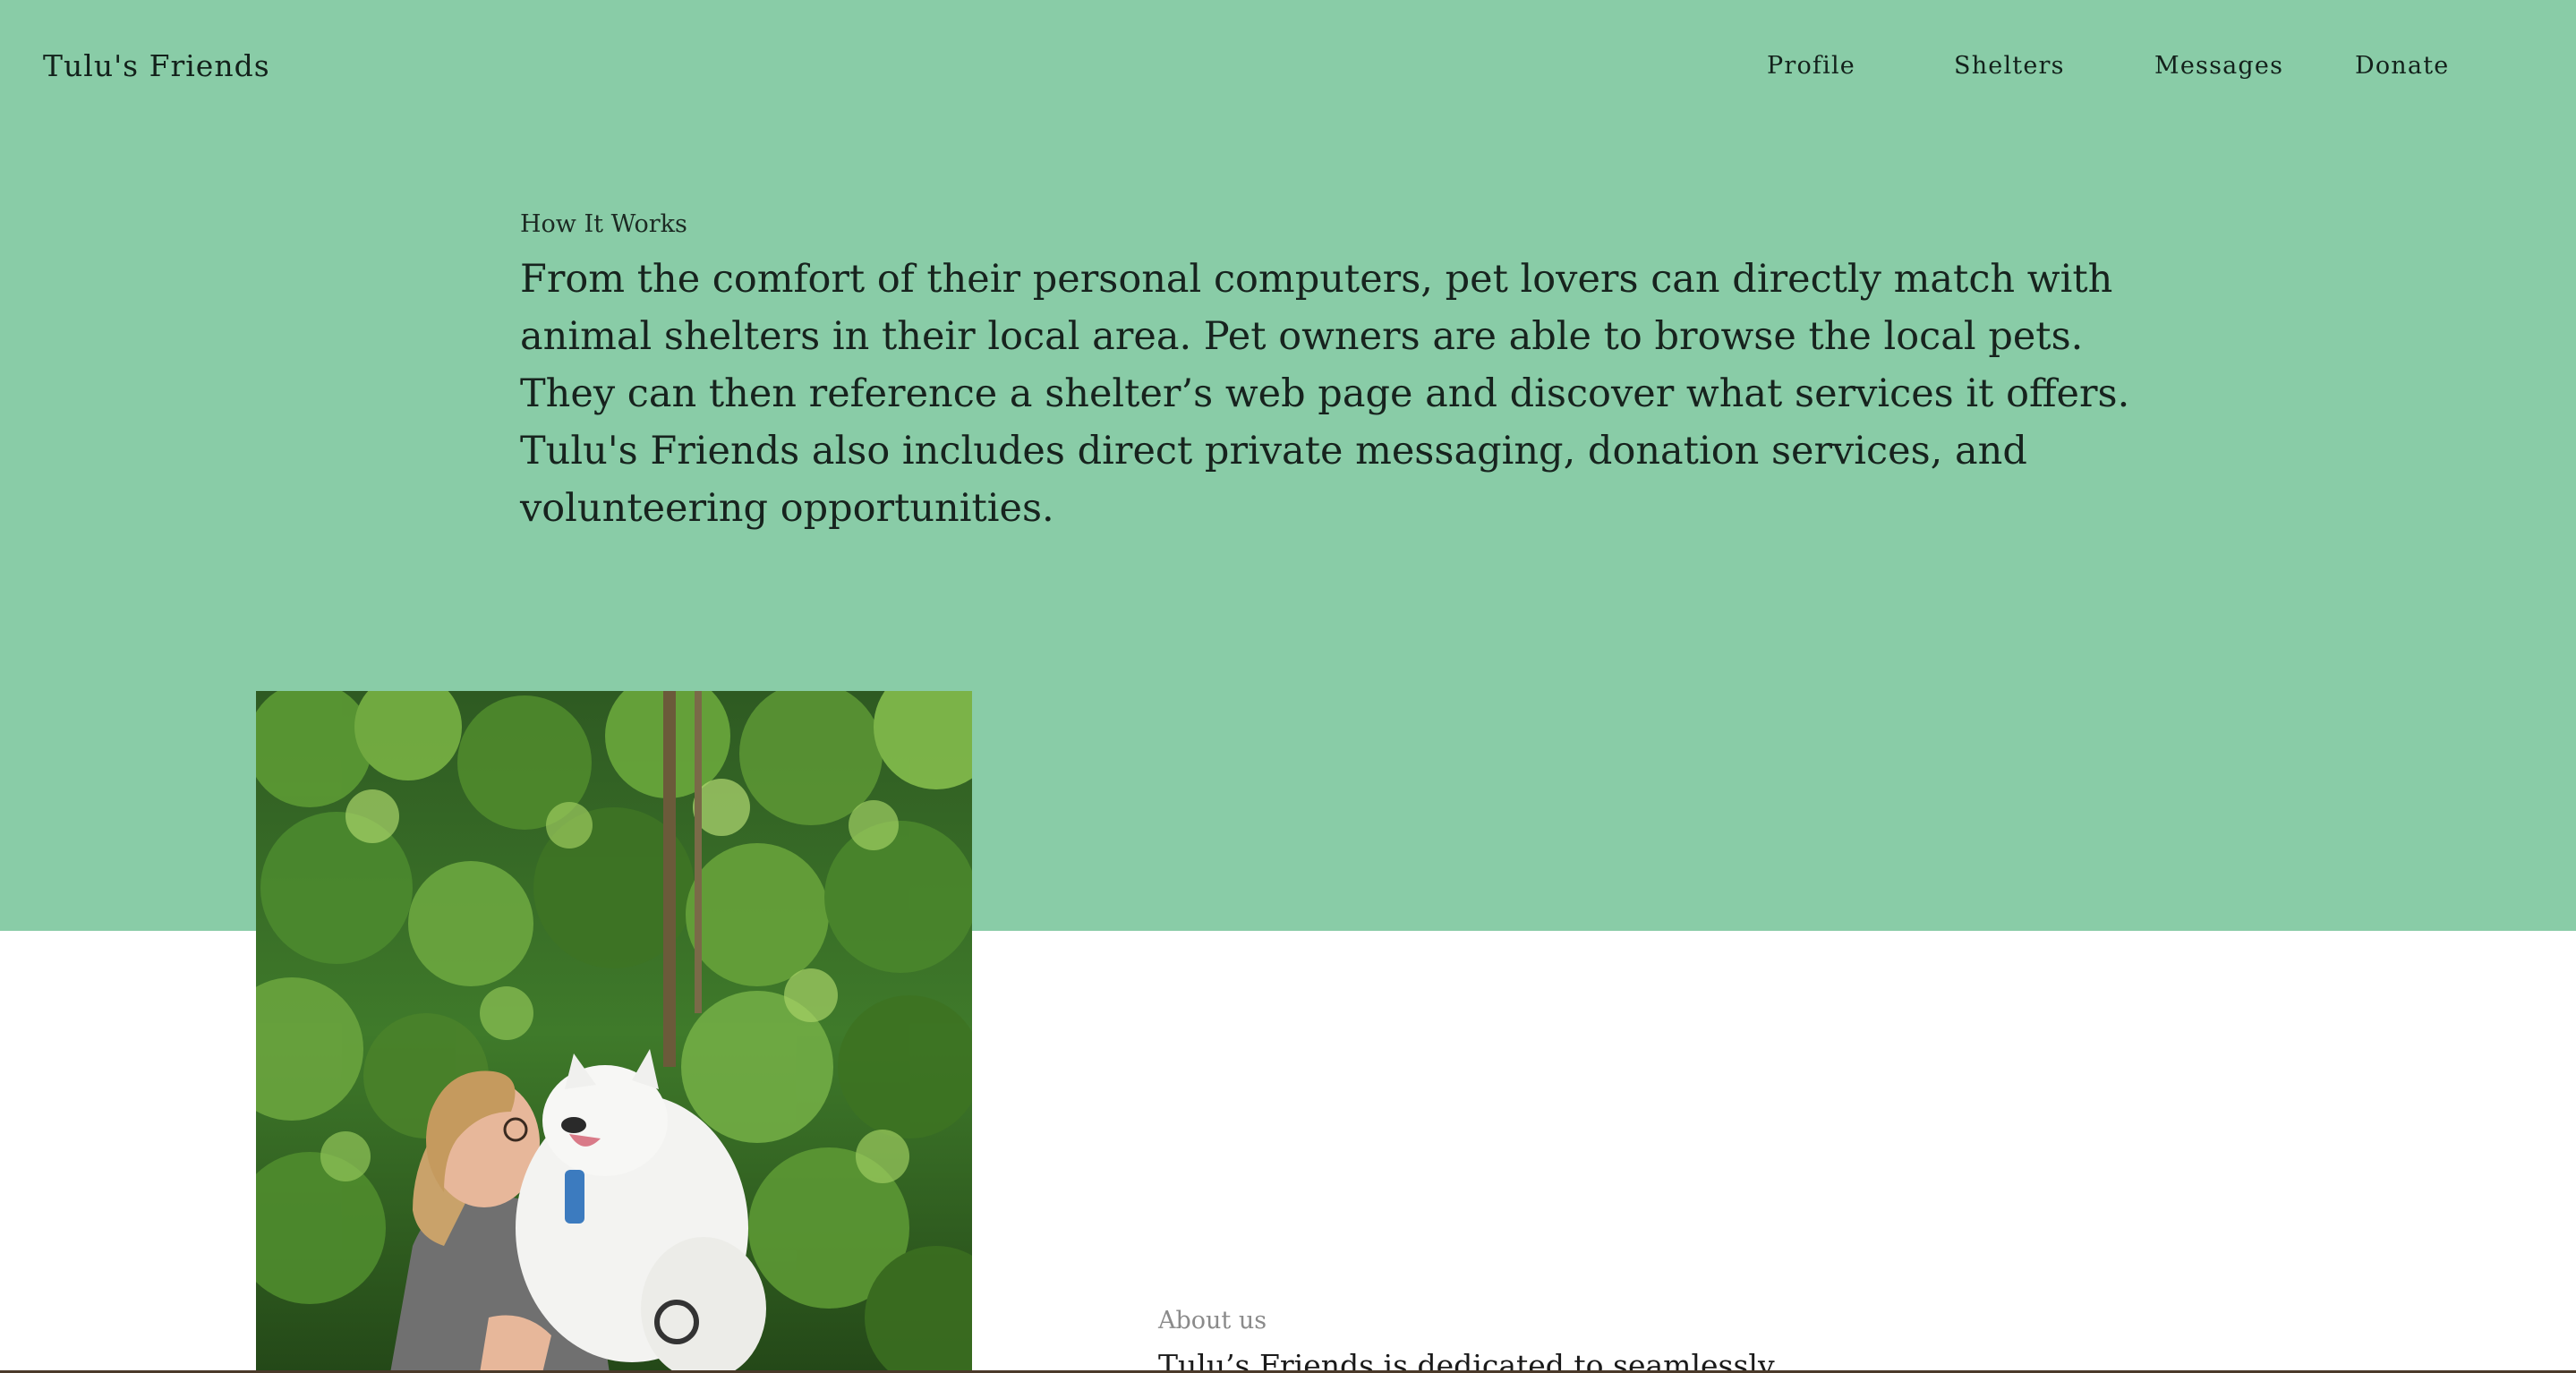  What do you see at coordinates (2218, 66) in the screenshot?
I see `nav-messages-link: Messages` at bounding box center [2218, 66].